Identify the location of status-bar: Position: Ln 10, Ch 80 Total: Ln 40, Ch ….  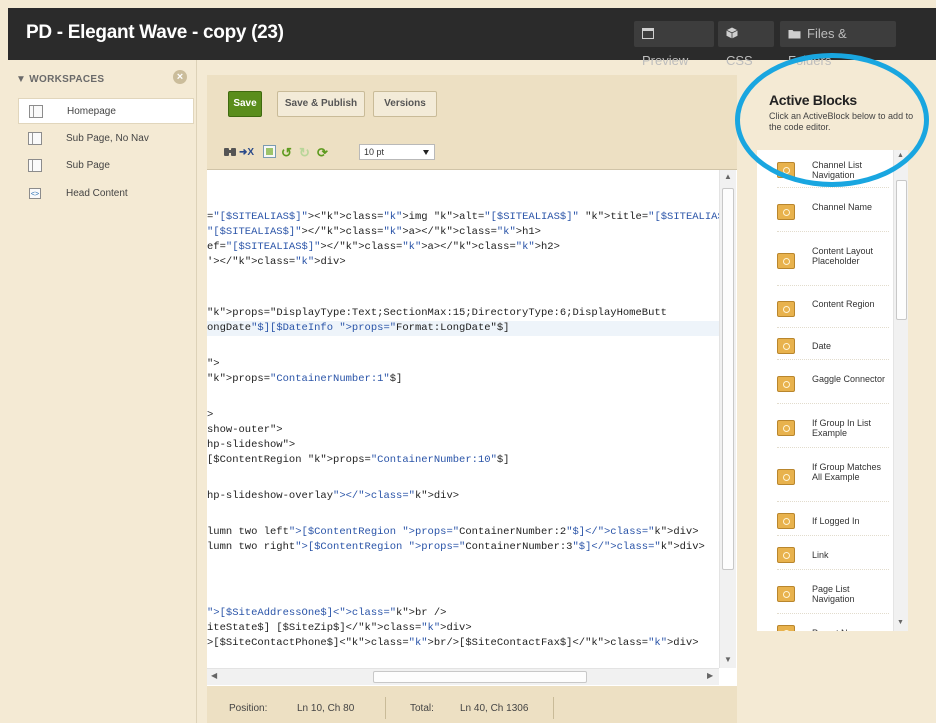
(472, 708).